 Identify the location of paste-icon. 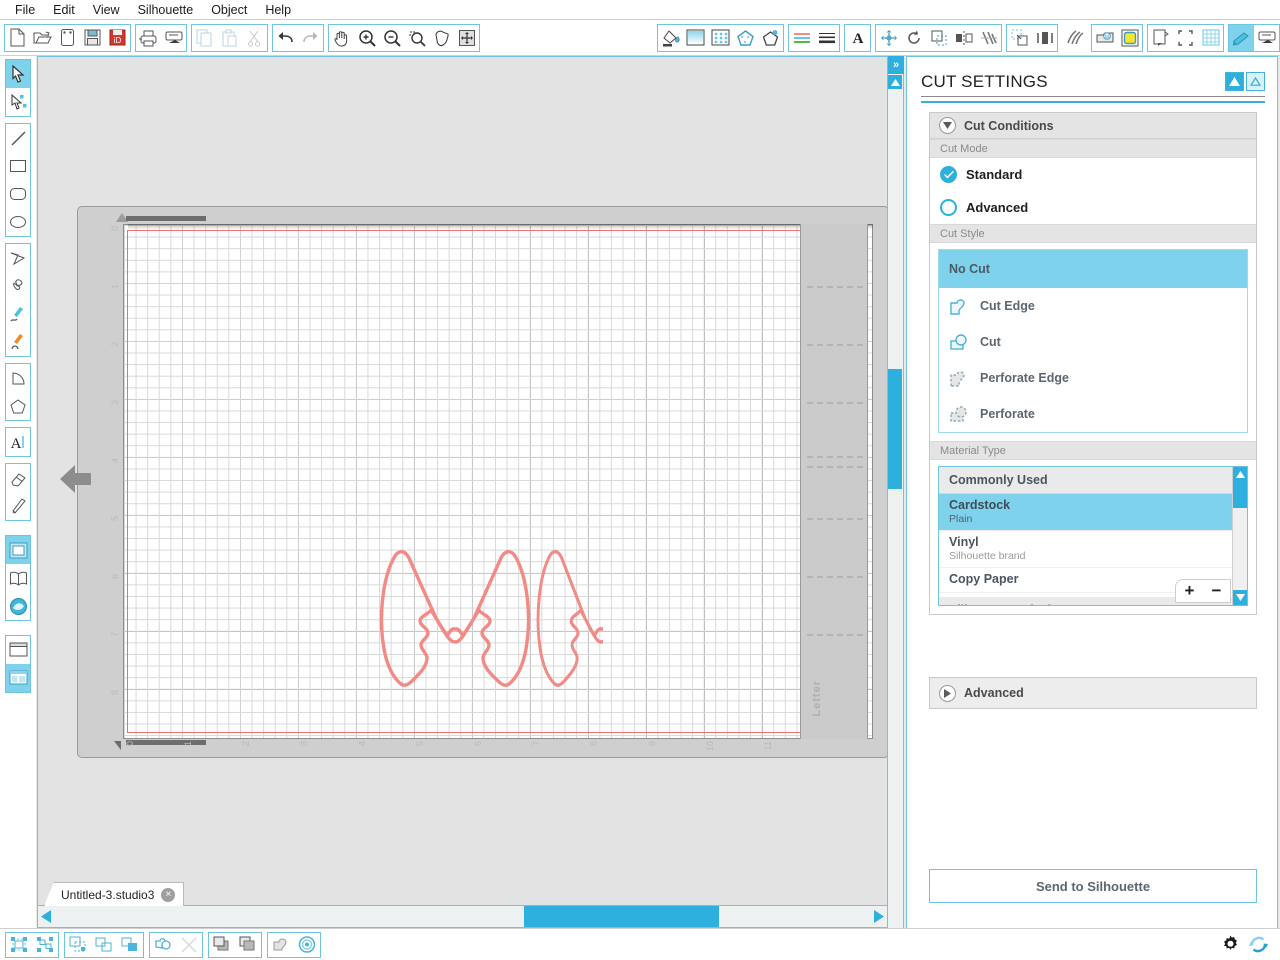
(229, 38).